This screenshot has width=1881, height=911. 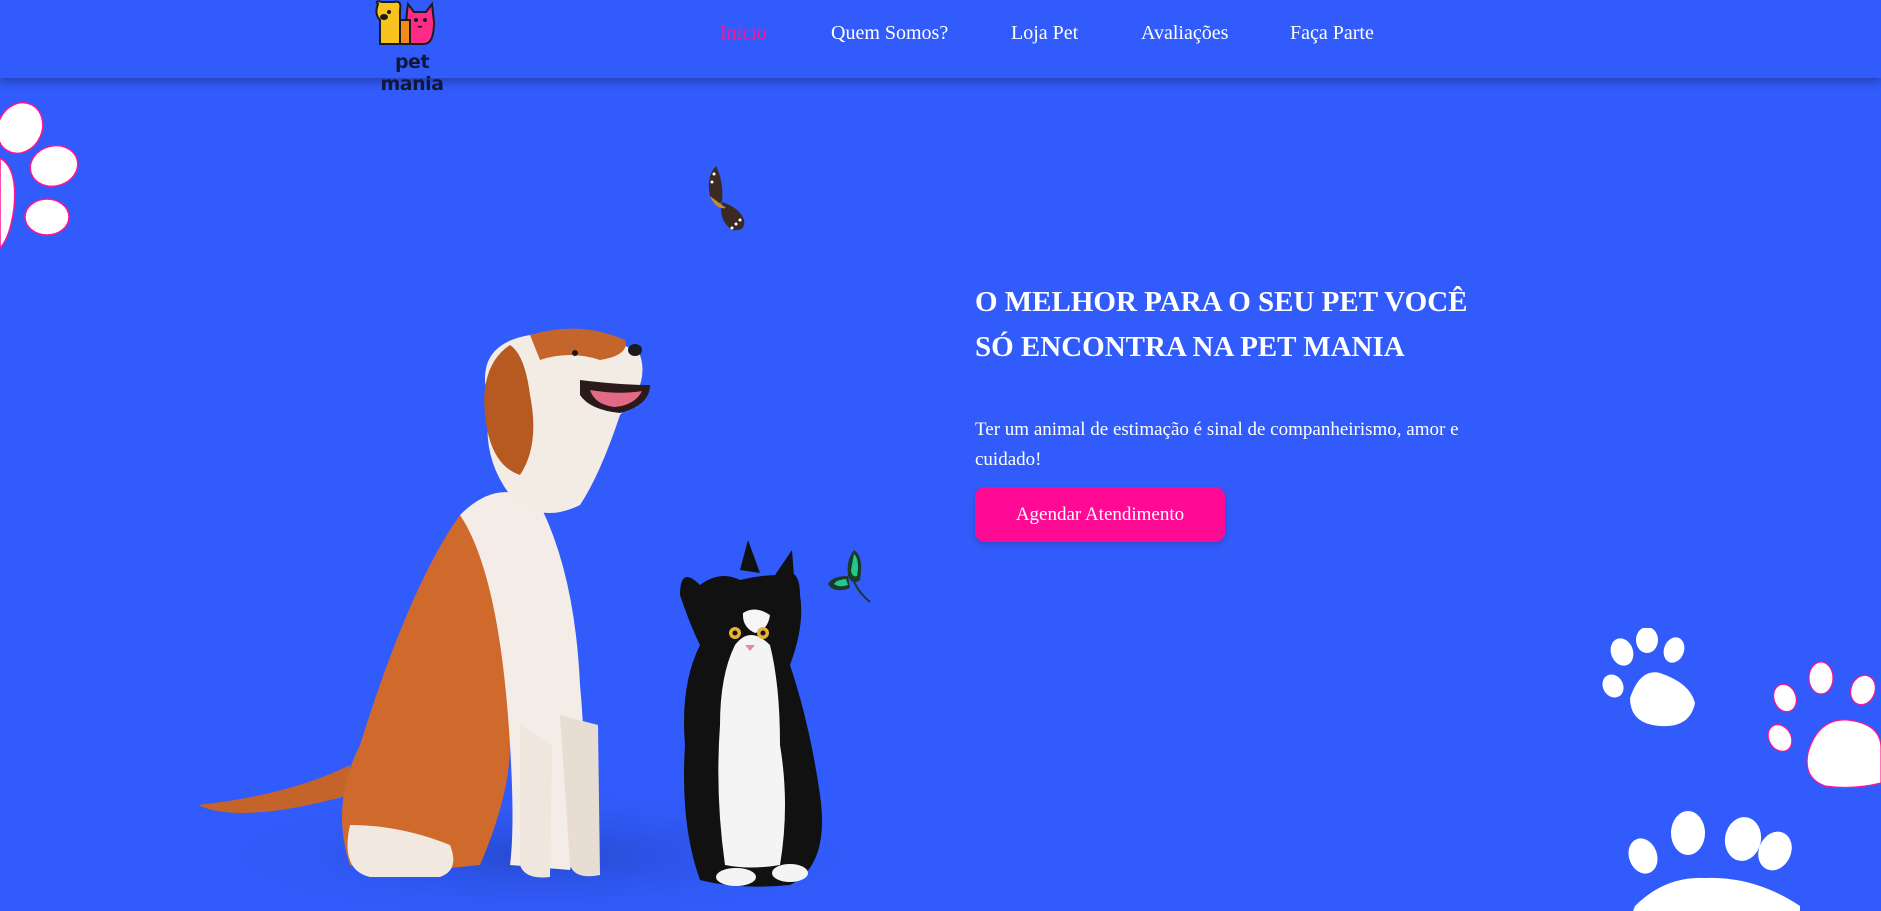 What do you see at coordinates (1184, 33) in the screenshot?
I see `nav-link-avaliacoes: Avaliações` at bounding box center [1184, 33].